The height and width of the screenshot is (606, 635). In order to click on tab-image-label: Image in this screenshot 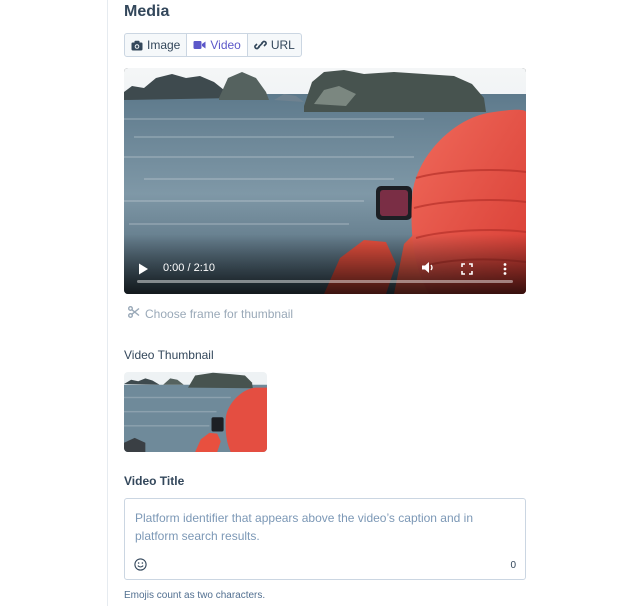, I will do `click(164, 45)`.